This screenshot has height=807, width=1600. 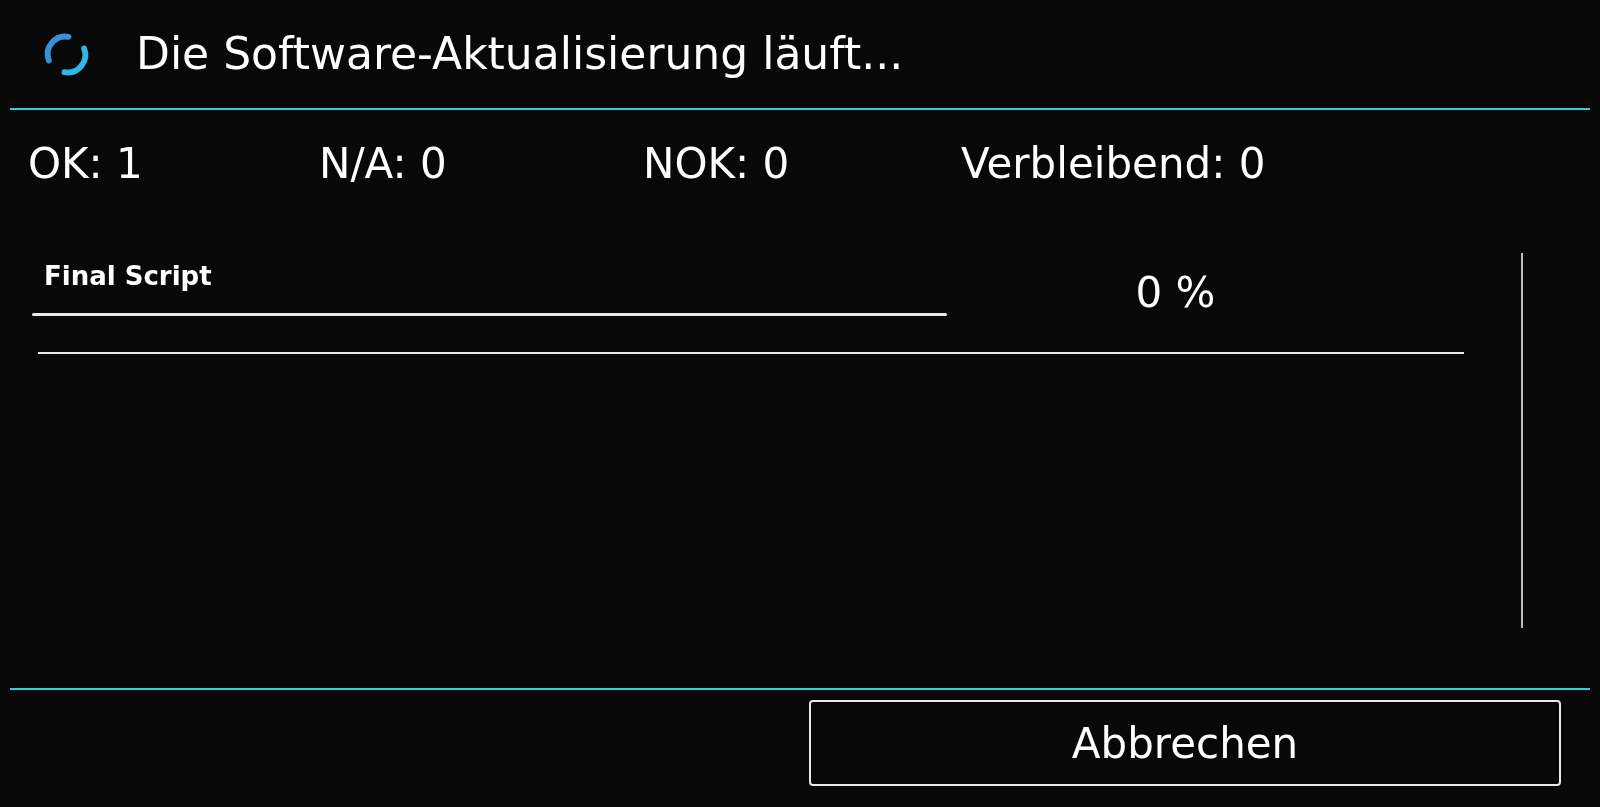 What do you see at coordinates (1175, 293) in the screenshot?
I see `progress-percent: 0 %` at bounding box center [1175, 293].